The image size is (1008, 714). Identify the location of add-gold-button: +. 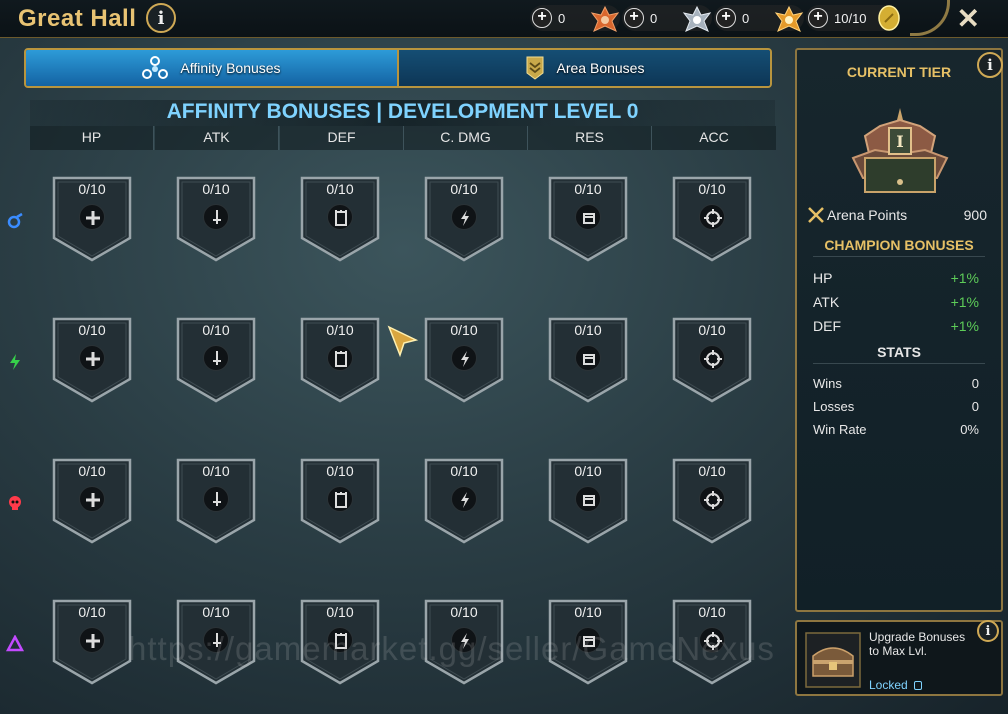
(726, 18).